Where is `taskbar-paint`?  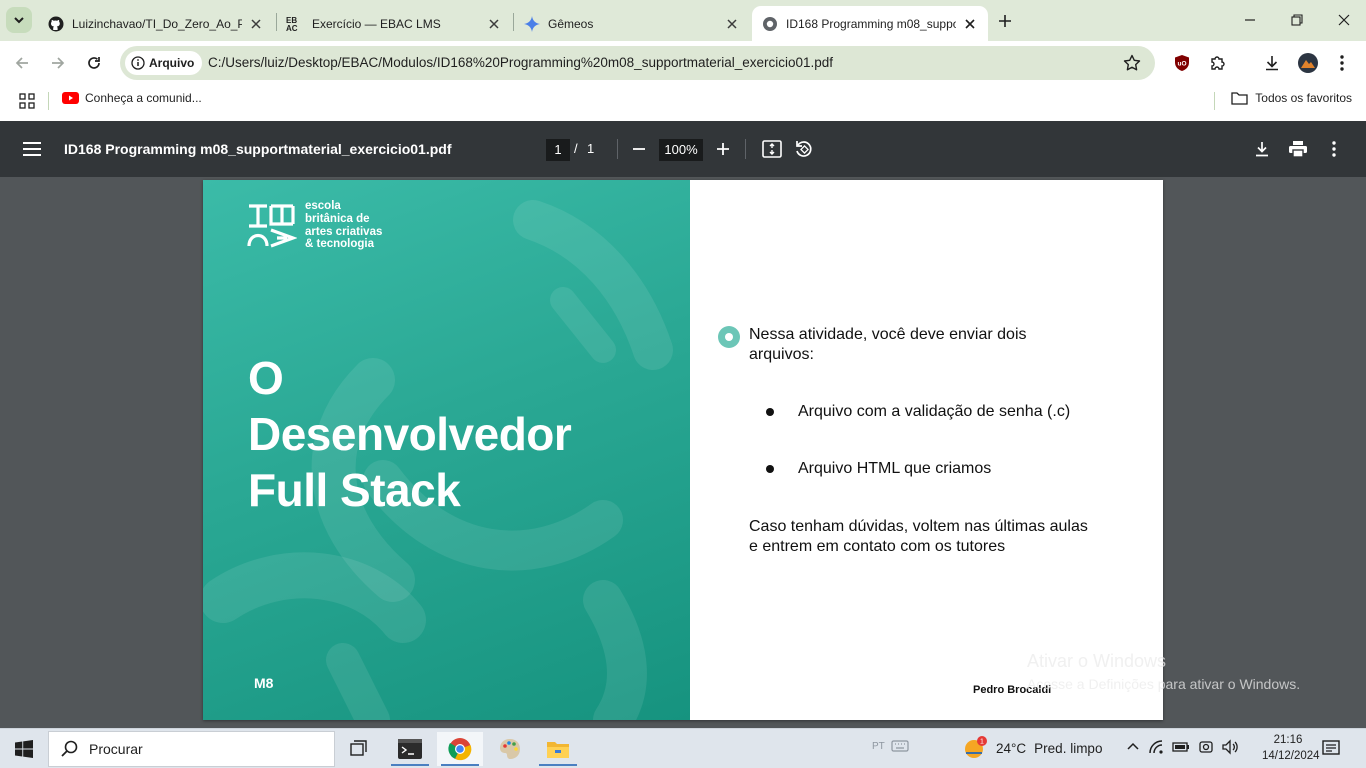
taskbar-paint is located at coordinates (510, 749).